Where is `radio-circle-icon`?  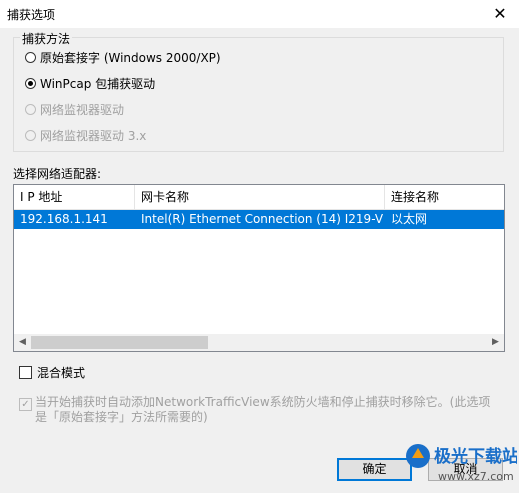
radio-circle-icon is located at coordinates (30, 57).